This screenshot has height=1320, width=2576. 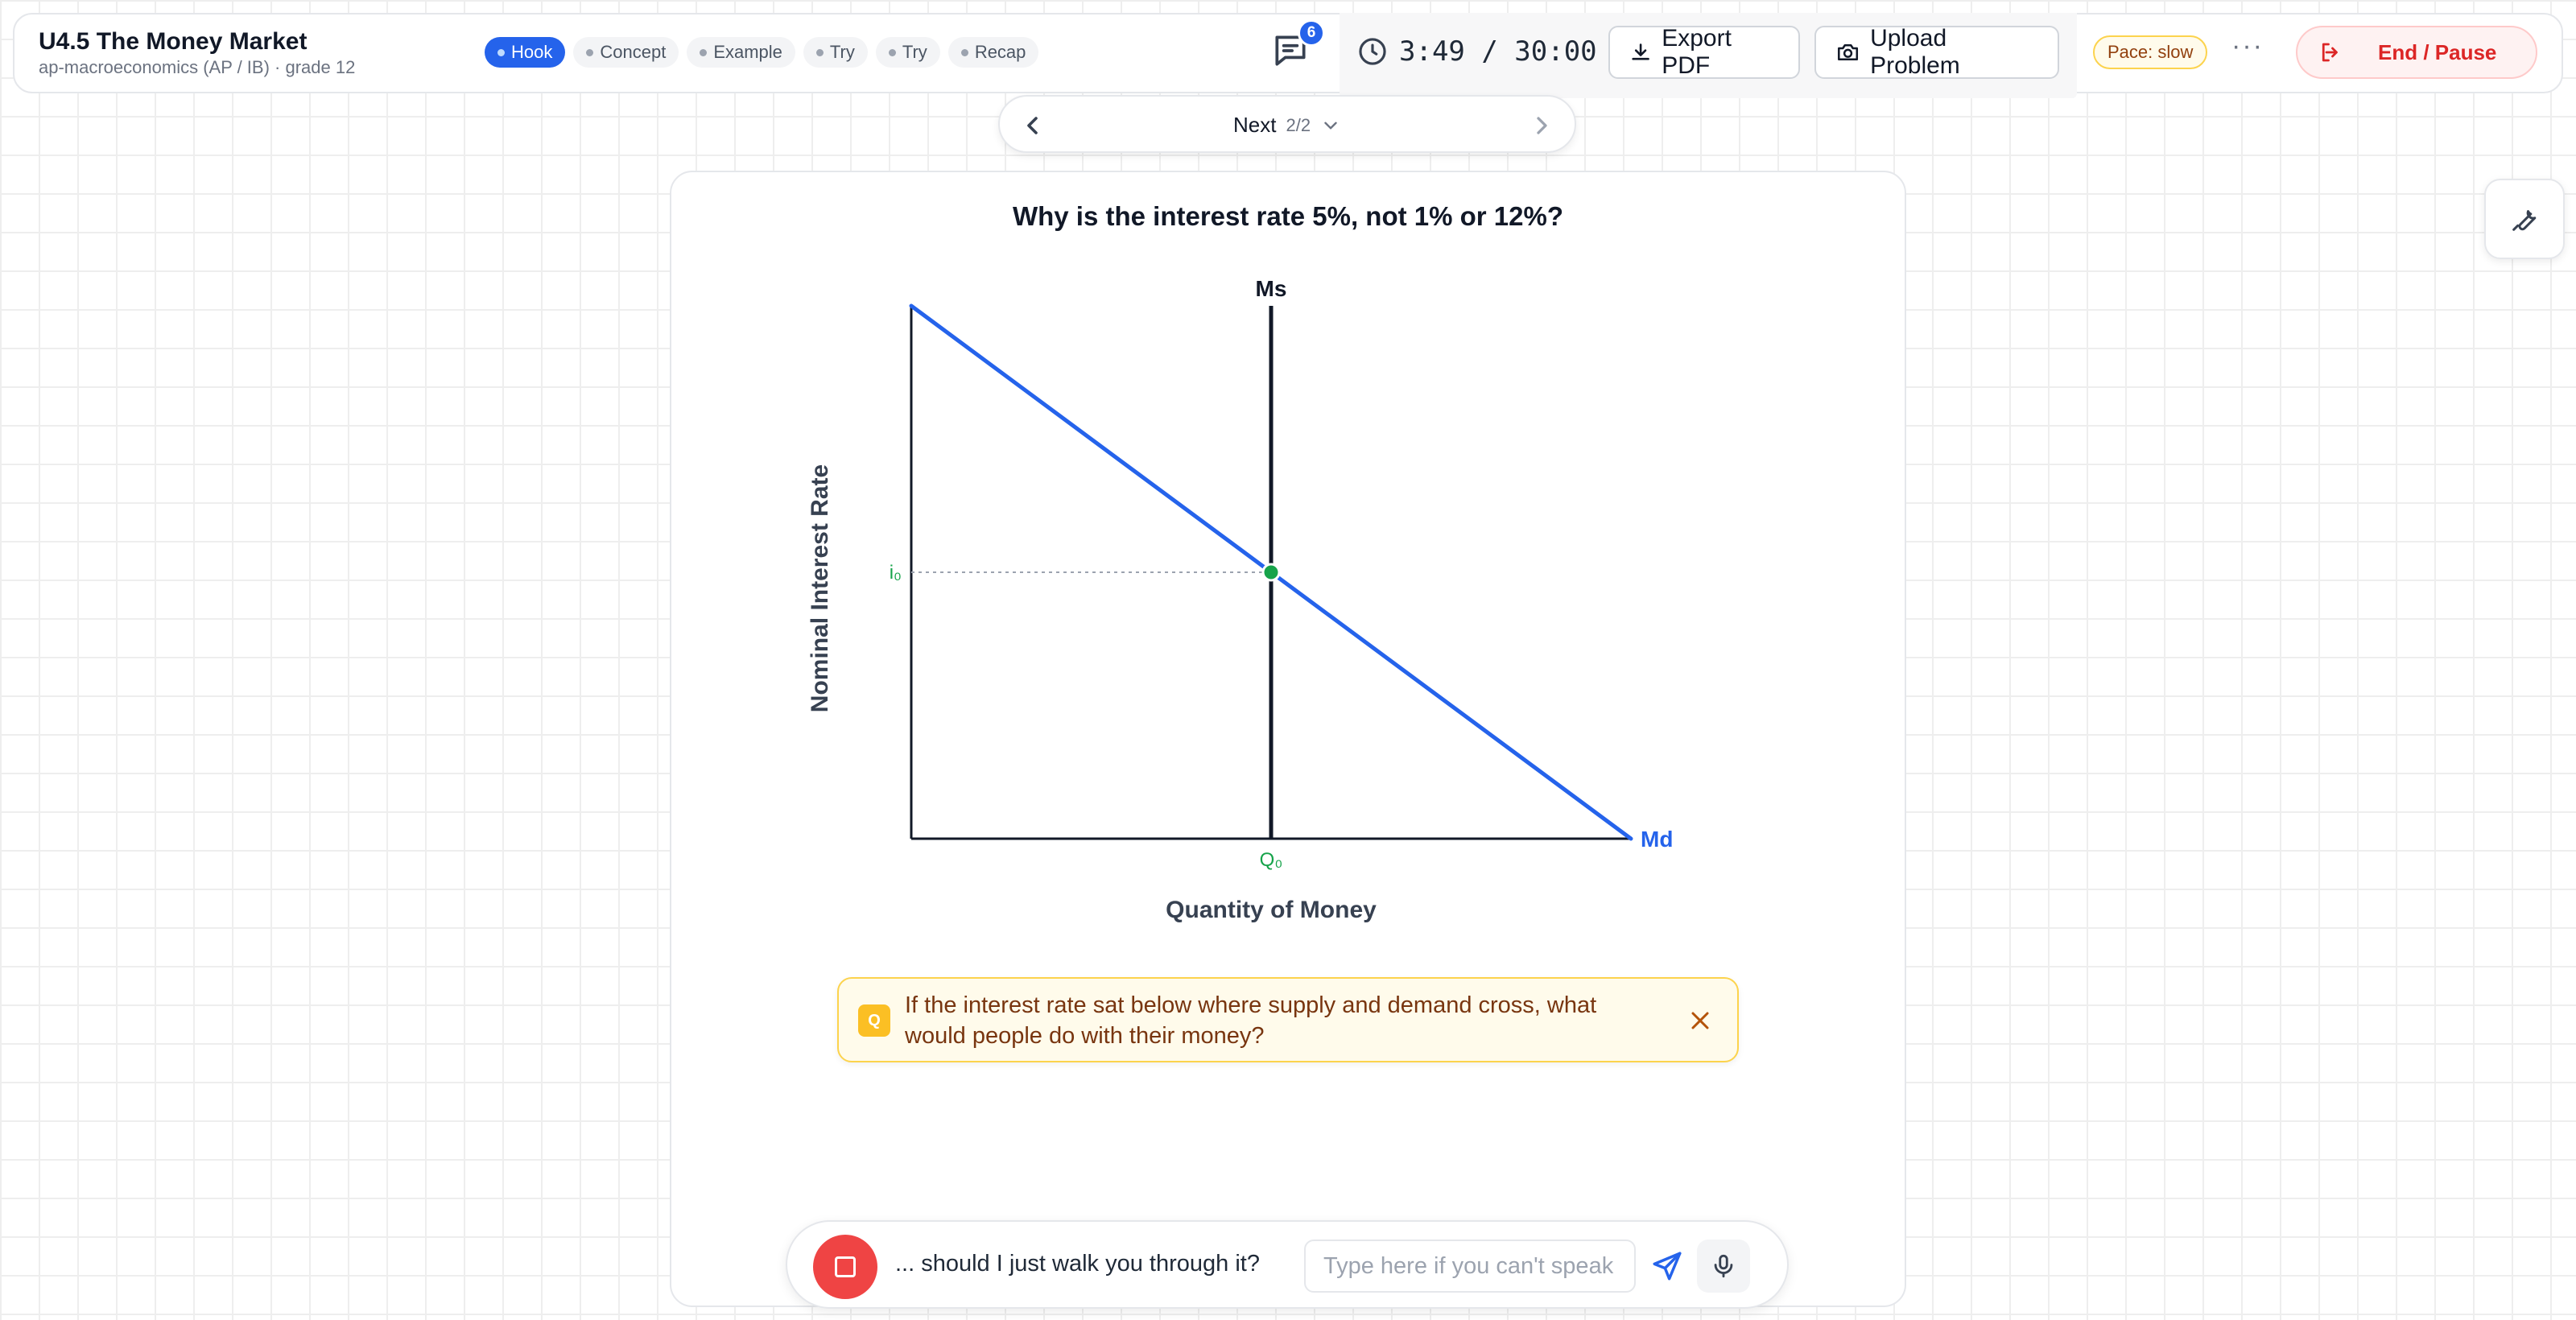 I want to click on more-menu-button: ···, so click(x=2247, y=46).